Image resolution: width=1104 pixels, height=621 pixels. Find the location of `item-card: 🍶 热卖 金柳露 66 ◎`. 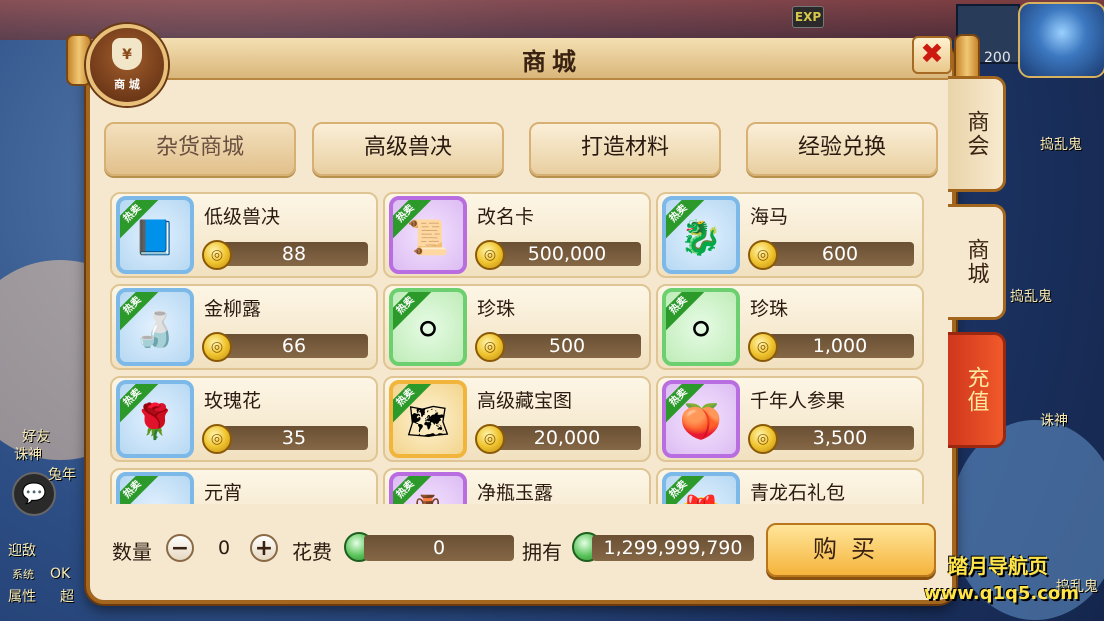

item-card: 🍶 热卖 金柳露 66 ◎ is located at coordinates (244, 327).